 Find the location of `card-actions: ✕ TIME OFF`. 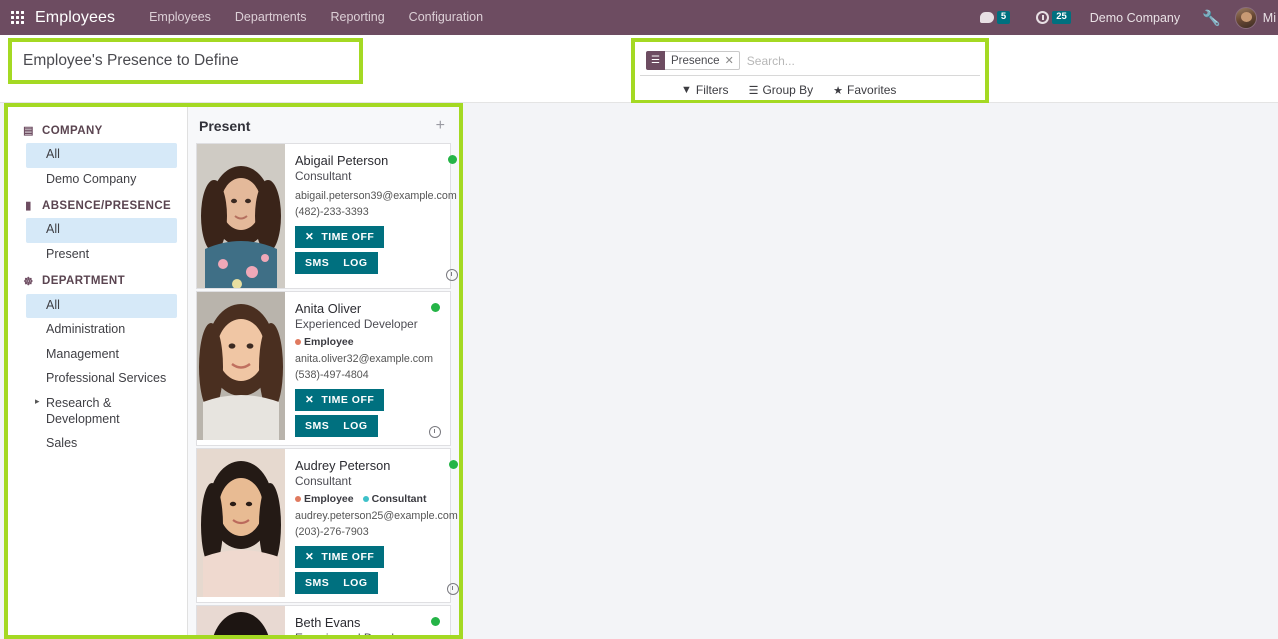

card-actions: ✕ TIME OFF is located at coordinates (376, 557).